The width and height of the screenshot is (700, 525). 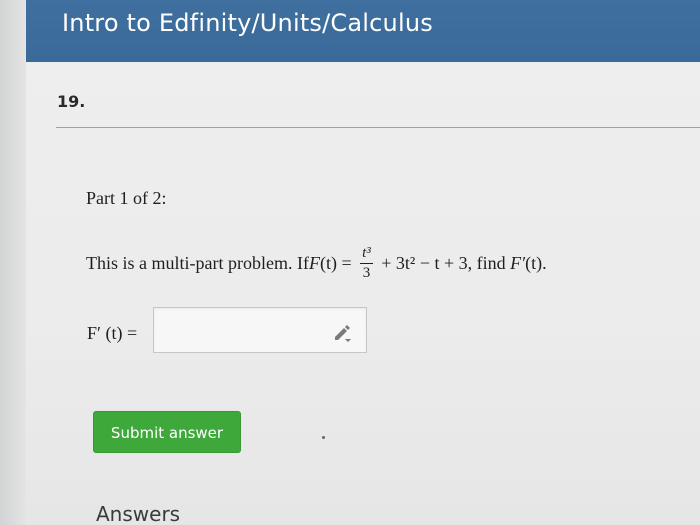 I want to click on breadcrumb-title: Intro to Edfinity/Units/Calculus, so click(x=247, y=23).